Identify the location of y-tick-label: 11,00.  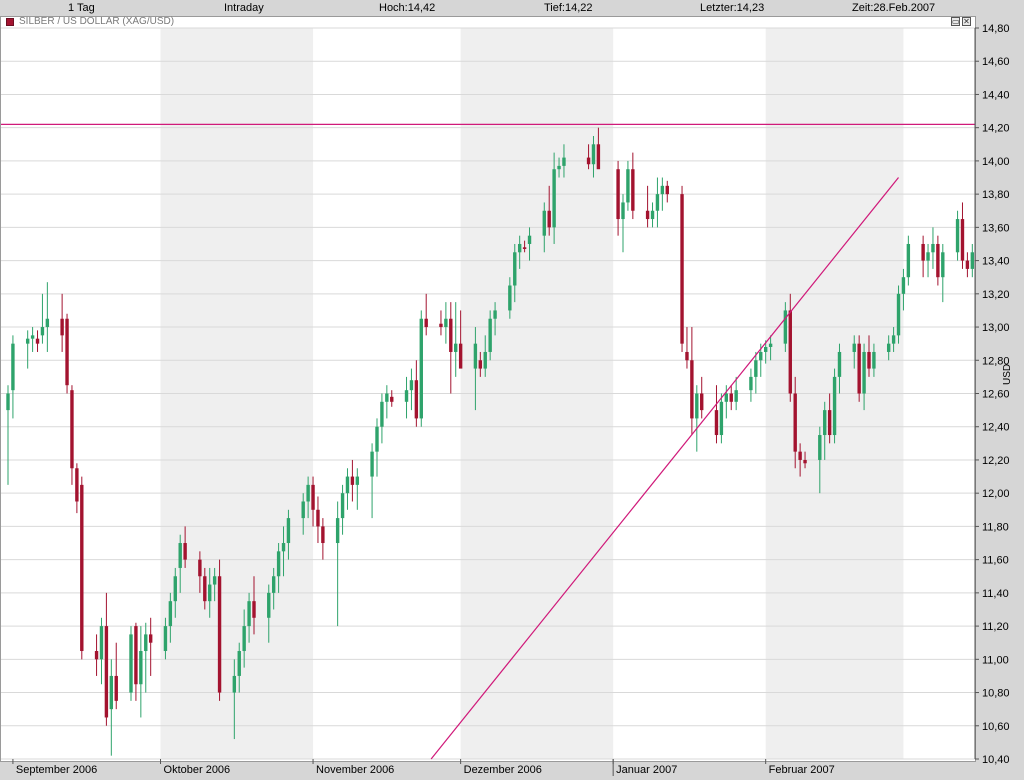
(995, 660).